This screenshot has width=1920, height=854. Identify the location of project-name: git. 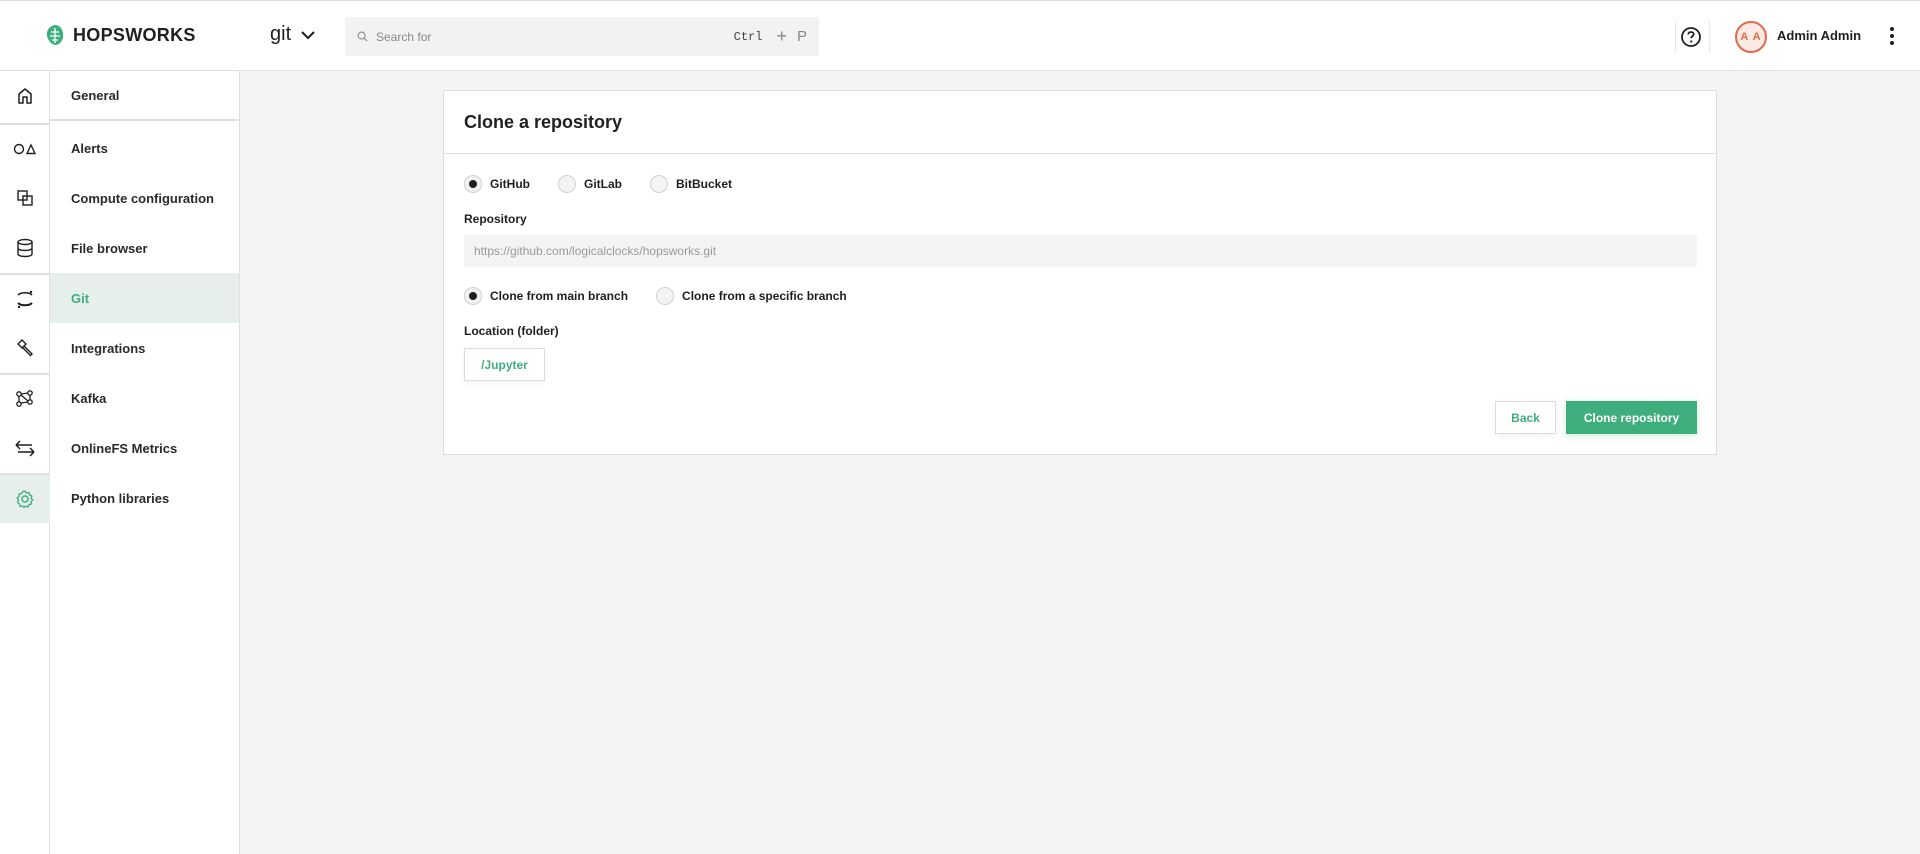
(281, 34).